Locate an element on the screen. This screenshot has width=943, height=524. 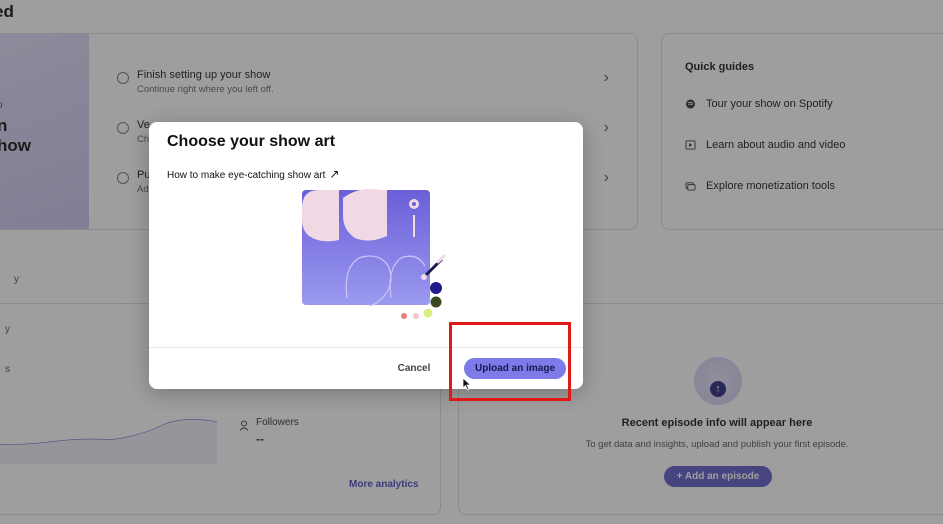
cancel-button: Cancel is located at coordinates (414, 369).